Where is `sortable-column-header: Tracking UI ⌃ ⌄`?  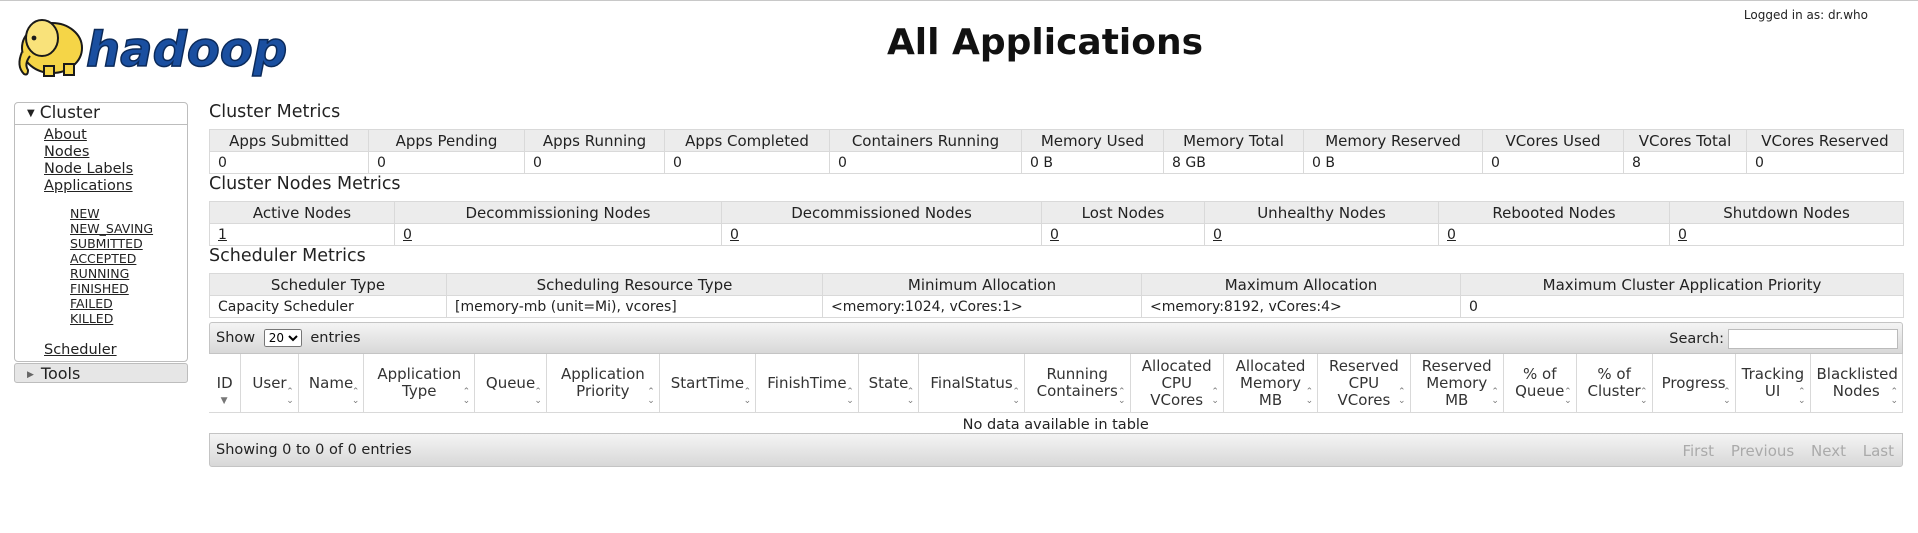 sortable-column-header: Tracking UI ⌃ ⌄ is located at coordinates (1773, 383).